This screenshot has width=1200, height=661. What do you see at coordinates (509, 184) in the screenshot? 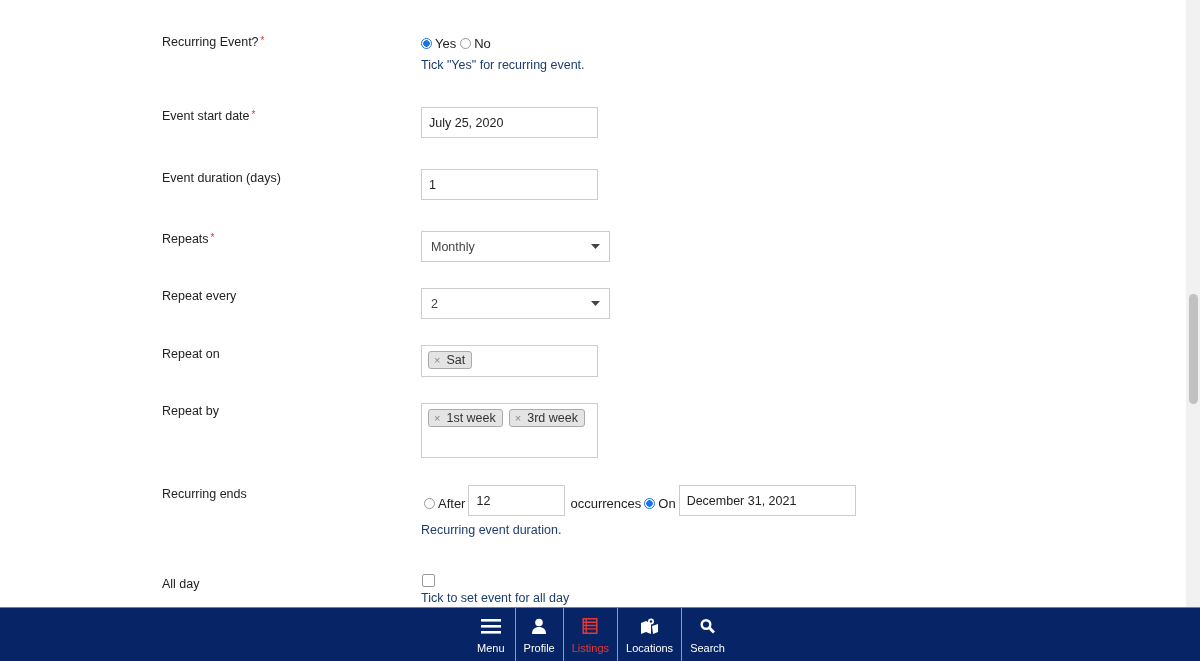
I see `input-field: 1` at bounding box center [509, 184].